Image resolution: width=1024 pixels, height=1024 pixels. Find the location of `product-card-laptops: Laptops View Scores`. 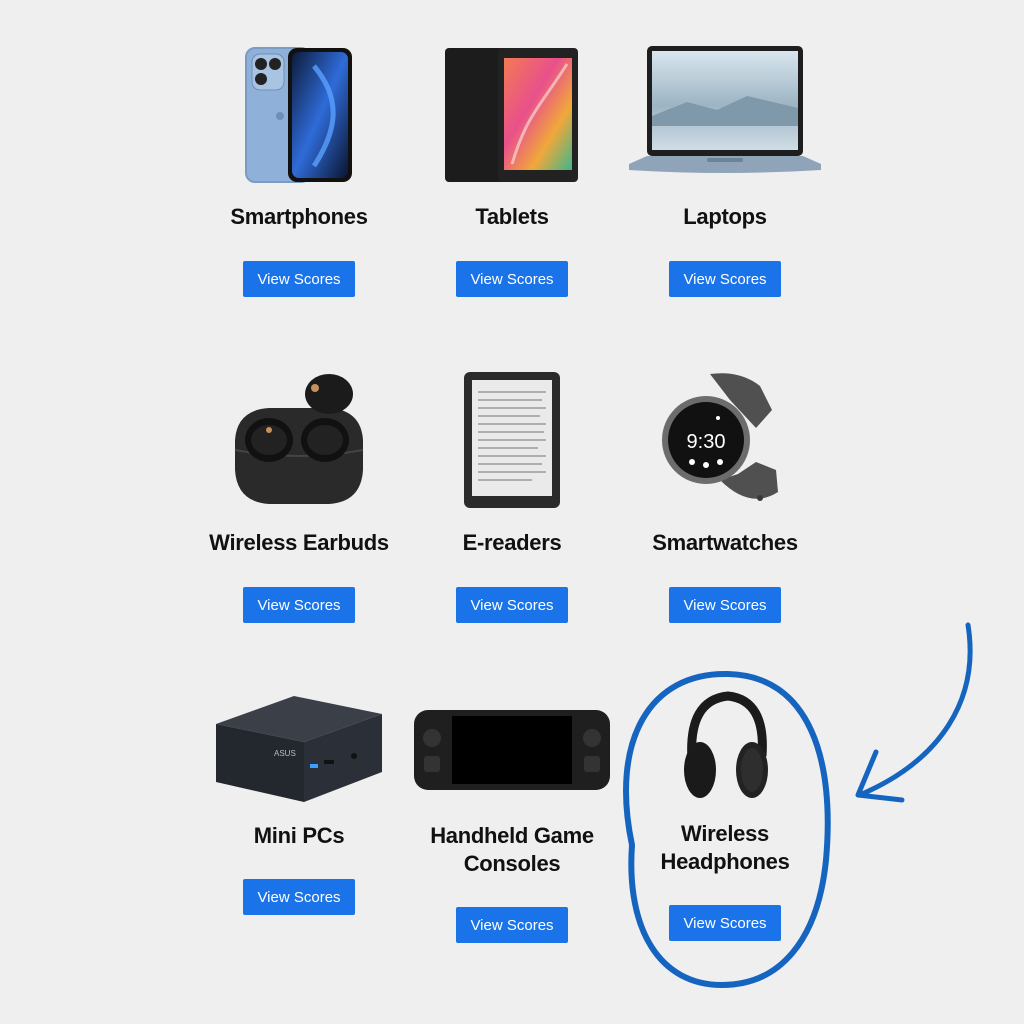

product-card-laptops: Laptops View Scores is located at coordinates (725, 175).